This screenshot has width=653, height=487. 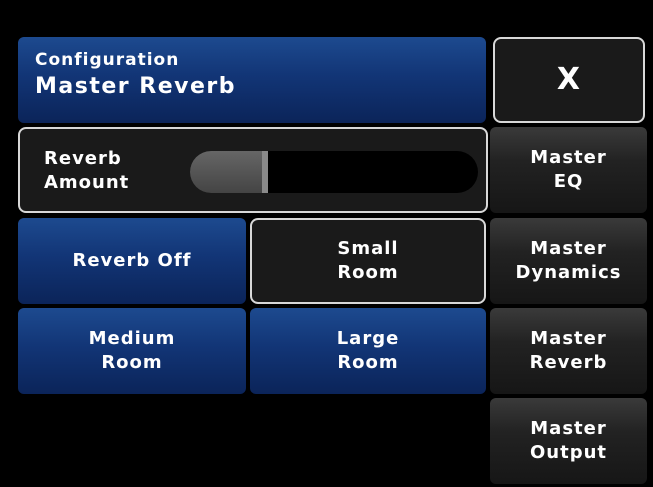 What do you see at coordinates (368, 261) in the screenshot?
I see `small-room-button: Small Room` at bounding box center [368, 261].